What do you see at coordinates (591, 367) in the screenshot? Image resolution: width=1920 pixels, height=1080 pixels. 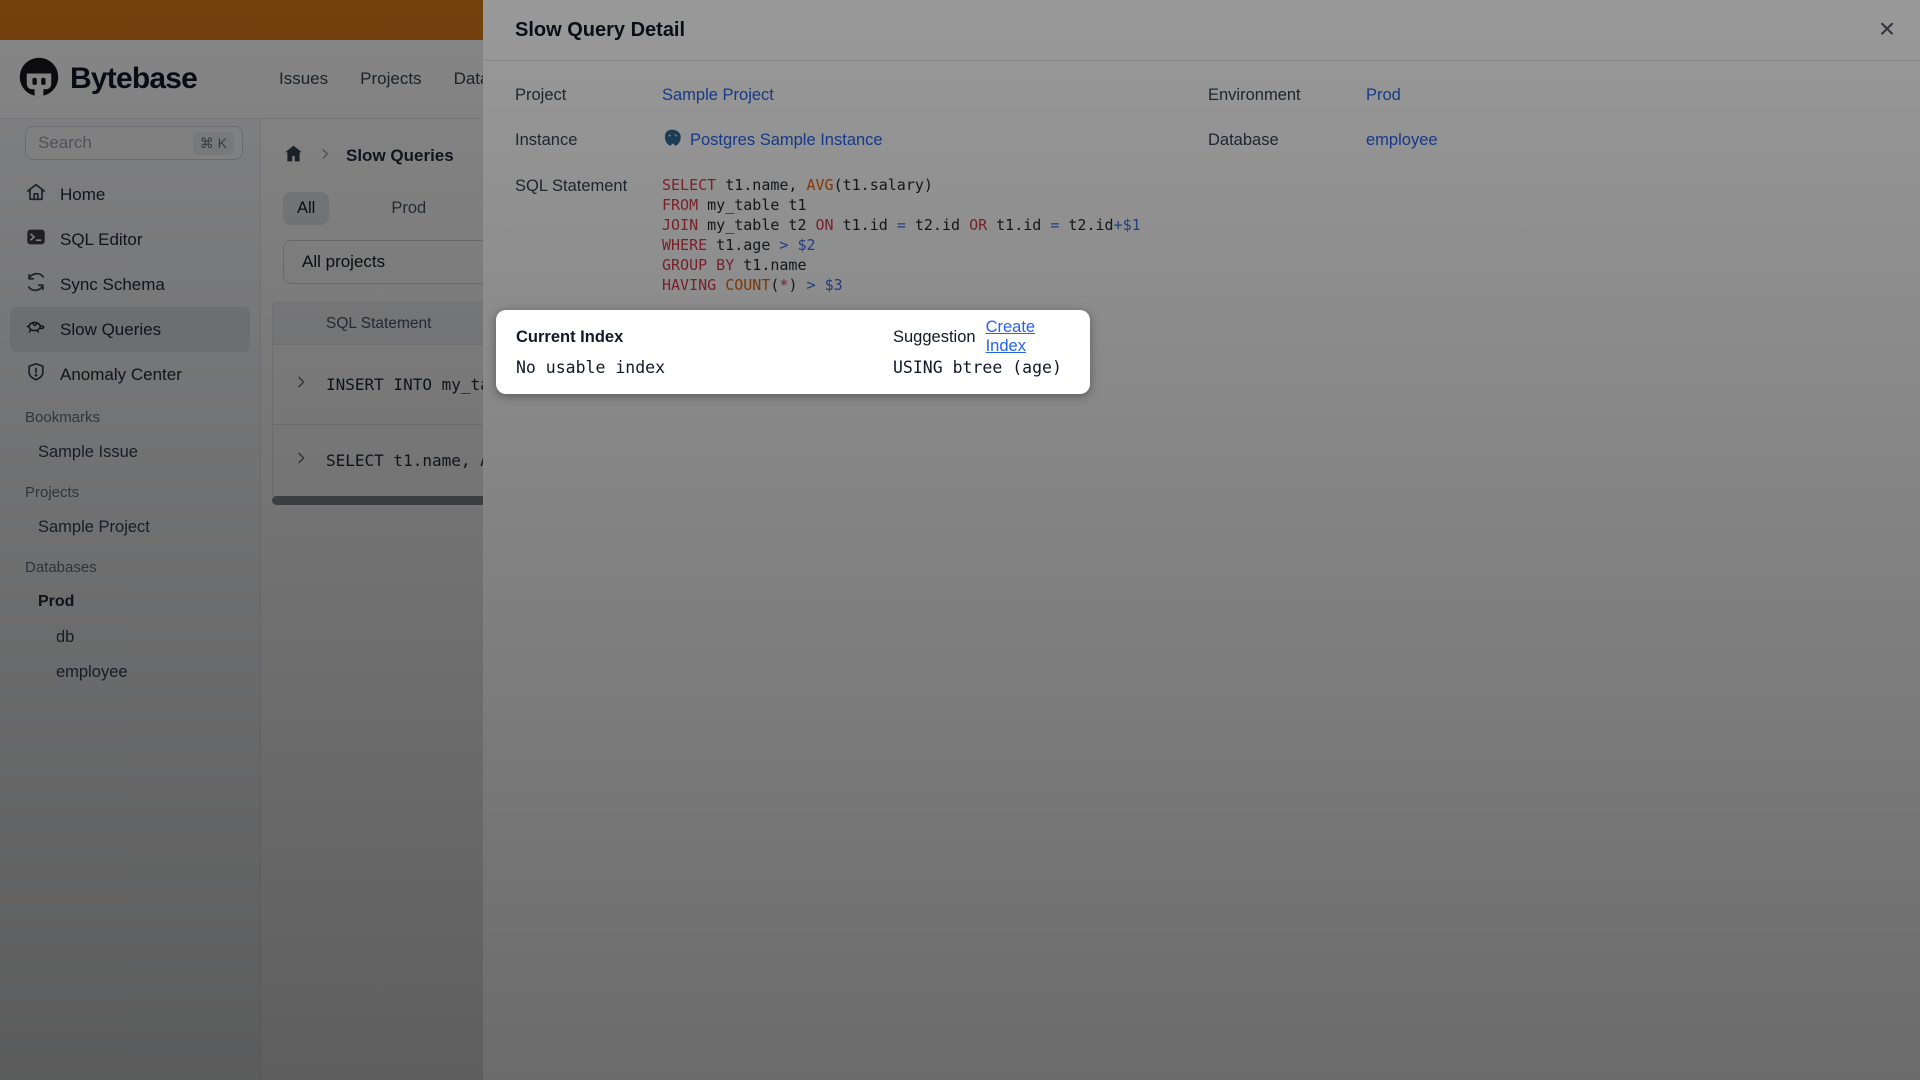 I see `current-index-value: No usable index` at bounding box center [591, 367].